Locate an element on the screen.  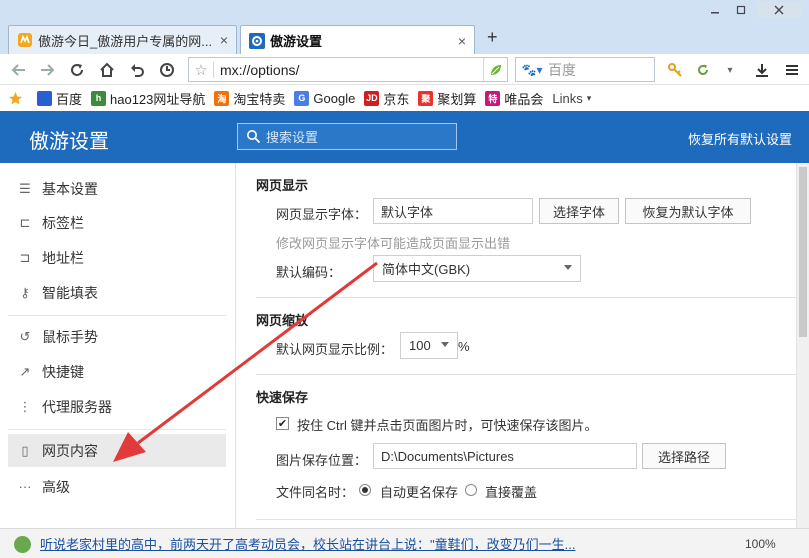
page-icon: ▯ is located at coordinates (25, 450).